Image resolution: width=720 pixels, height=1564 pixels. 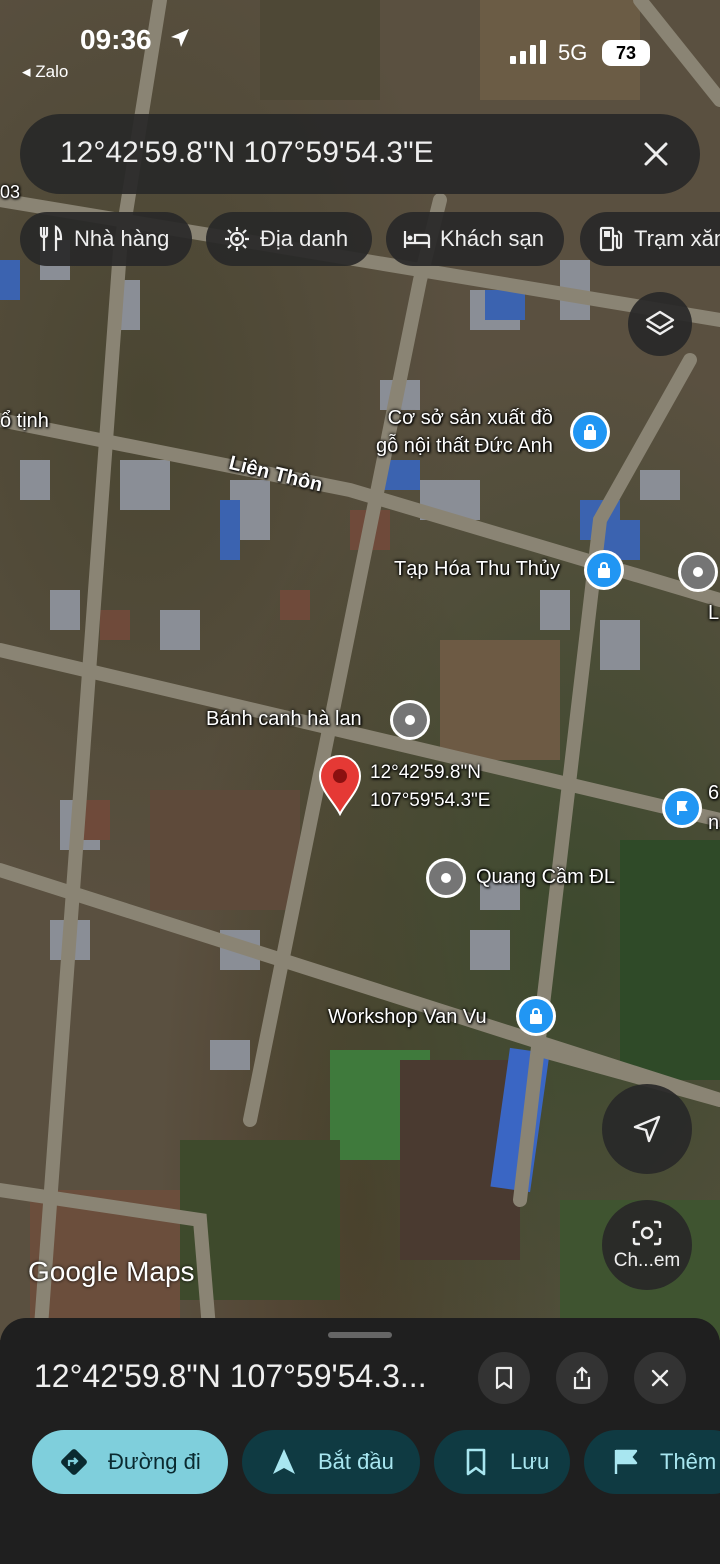 What do you see at coordinates (10, 192) in the screenshot?
I see `map-road-label: 03` at bounding box center [10, 192].